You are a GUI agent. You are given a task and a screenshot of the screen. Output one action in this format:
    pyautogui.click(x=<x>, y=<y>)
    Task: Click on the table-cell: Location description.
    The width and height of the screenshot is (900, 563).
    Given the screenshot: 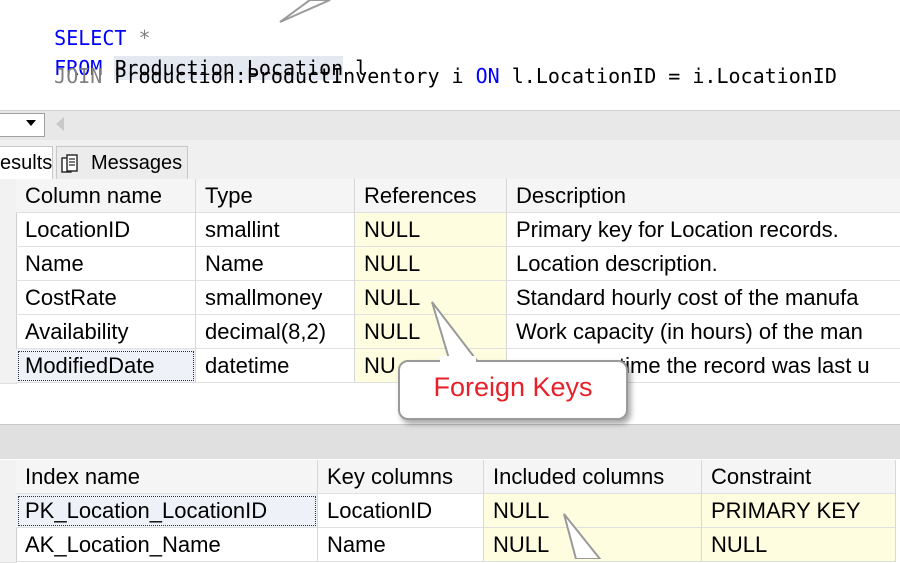 What is the action you would take?
    pyautogui.click(x=703, y=264)
    